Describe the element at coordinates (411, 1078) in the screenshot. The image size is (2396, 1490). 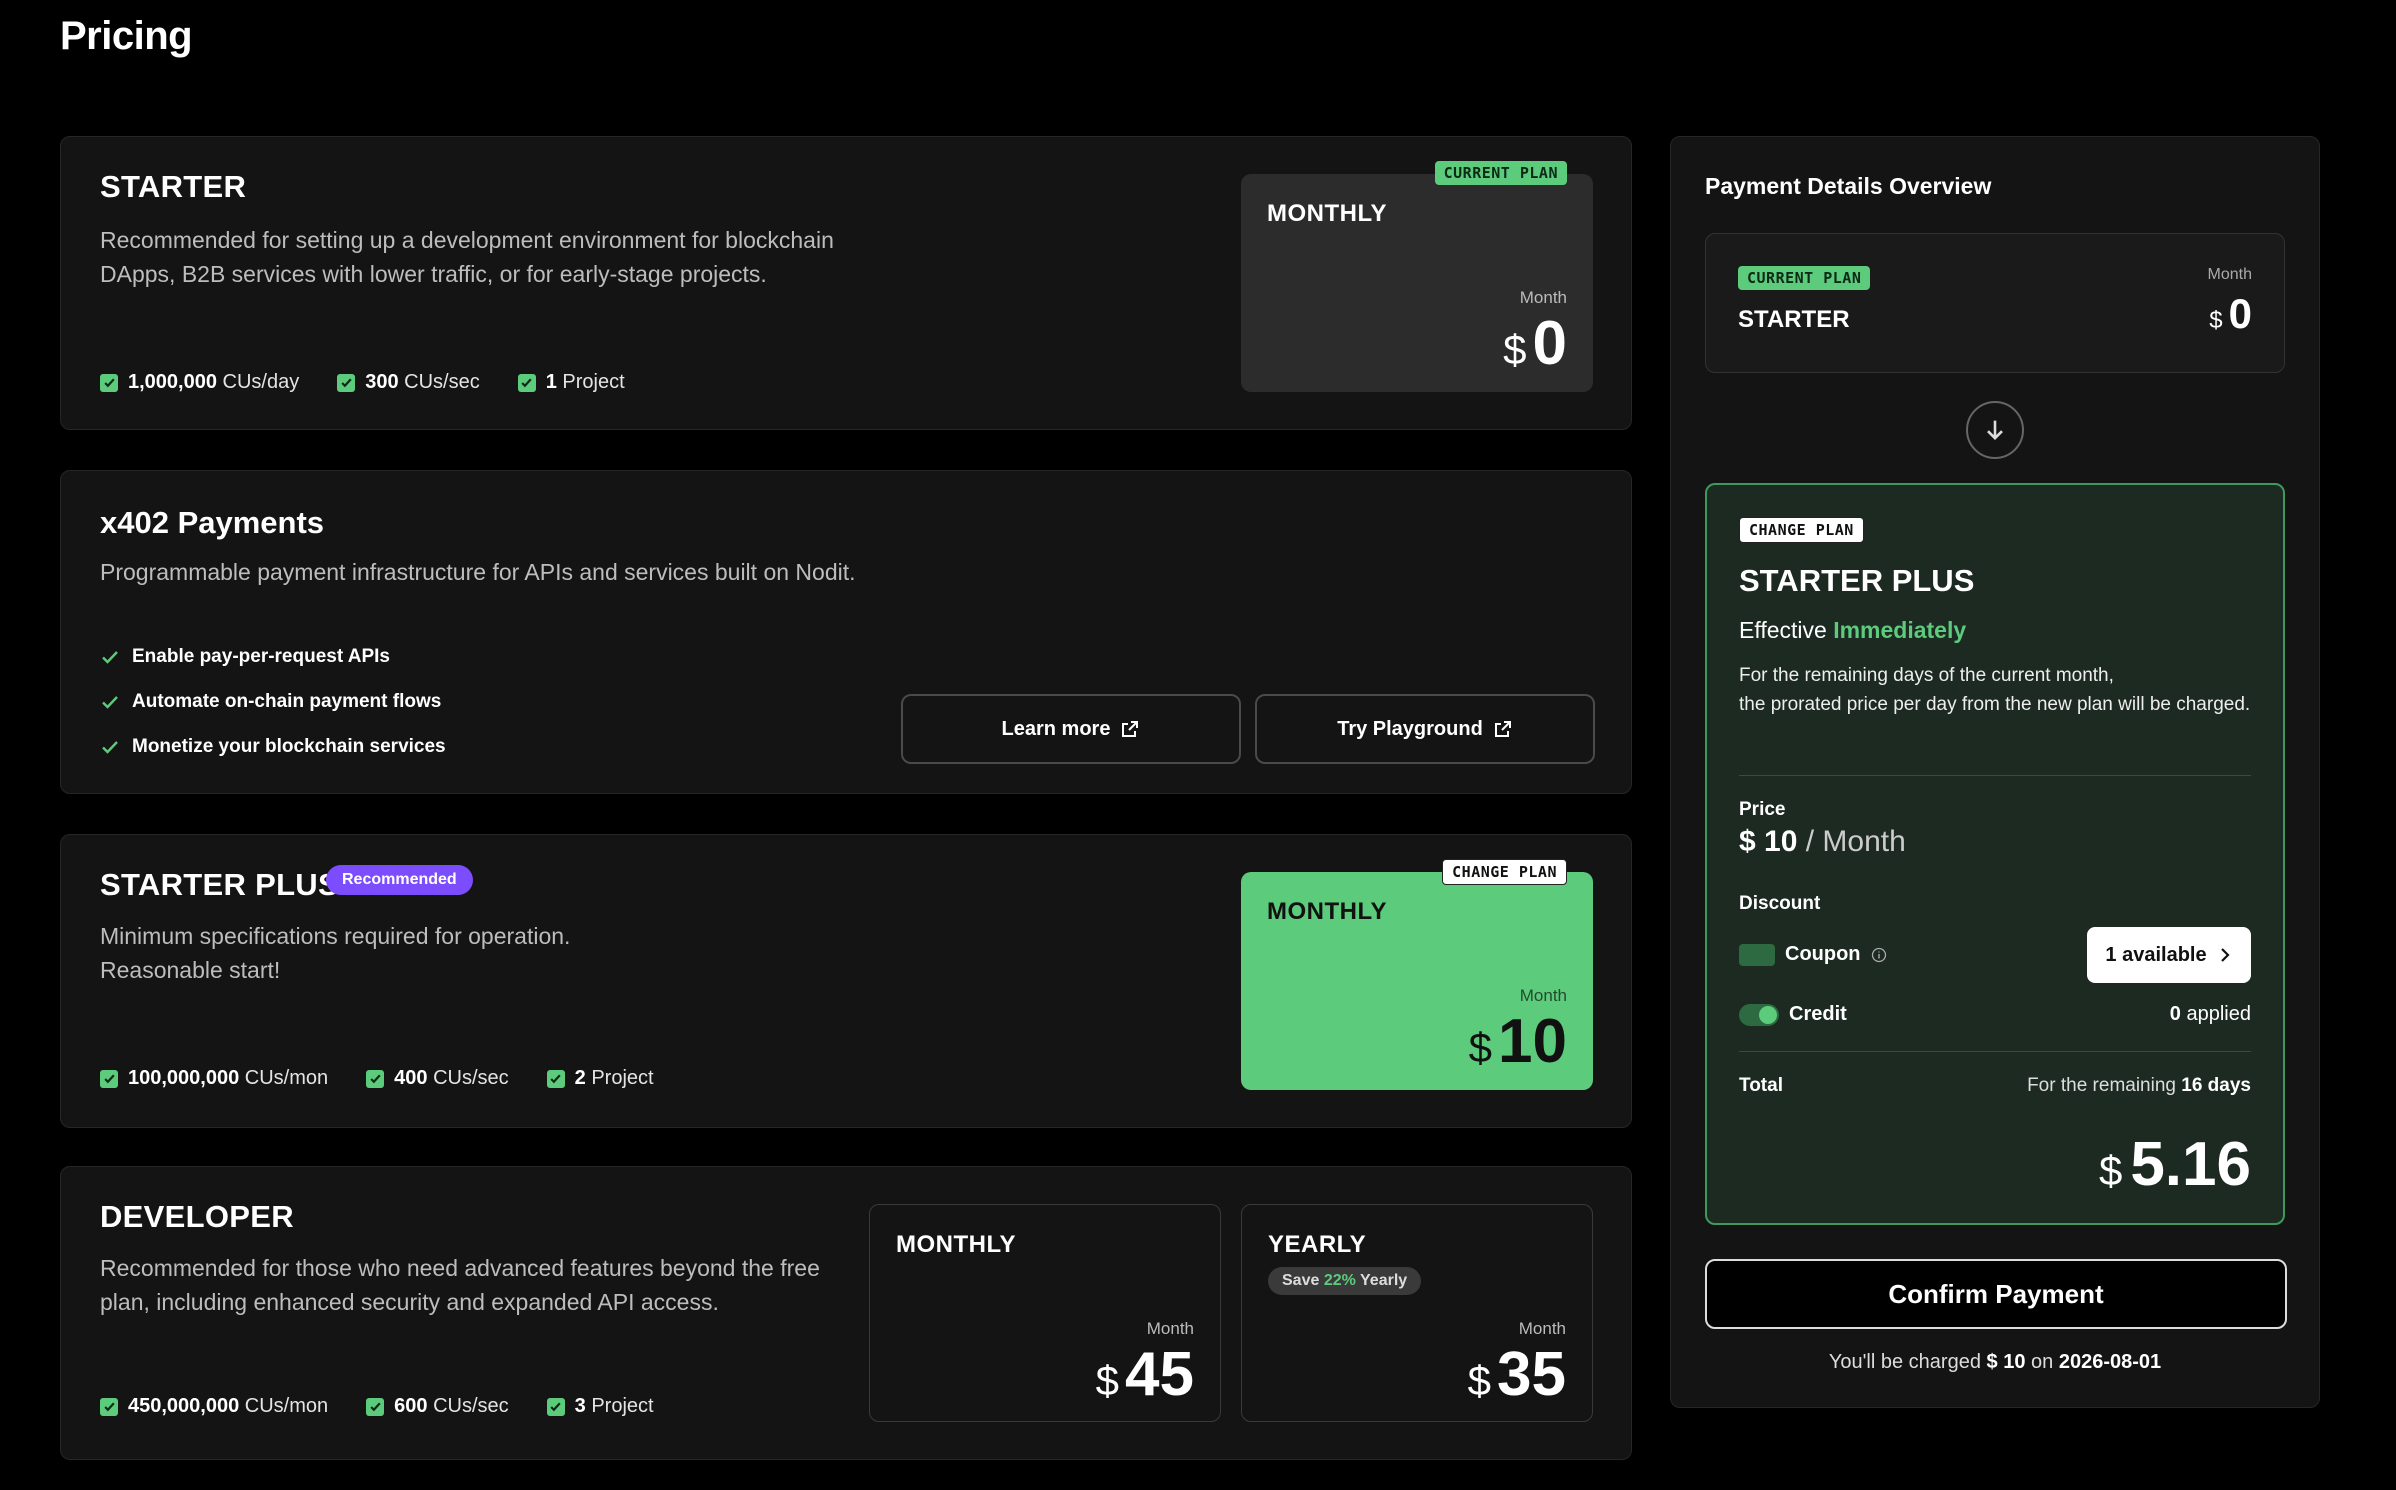
I see `feature-value: 400` at that location.